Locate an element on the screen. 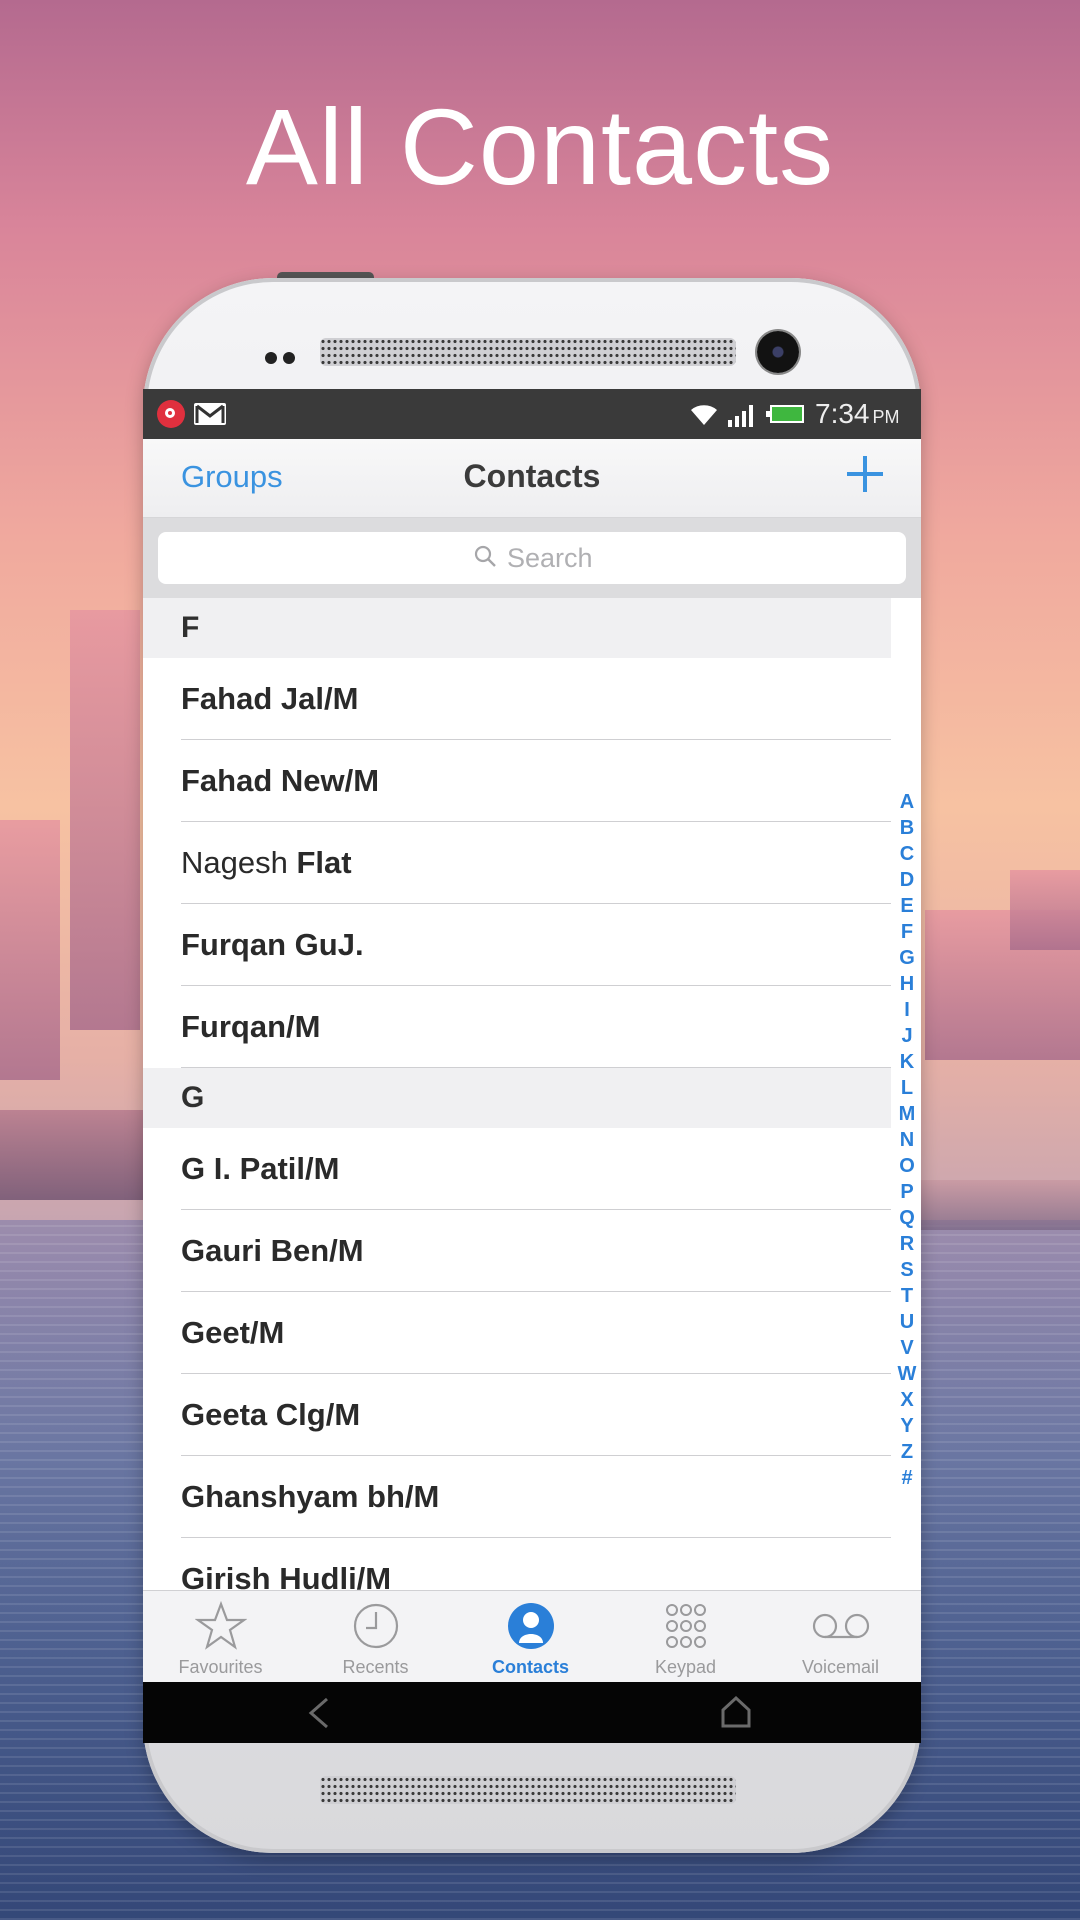 The height and width of the screenshot is (1920, 1080). contact-row: Geet/M is located at coordinates (532, 1333).